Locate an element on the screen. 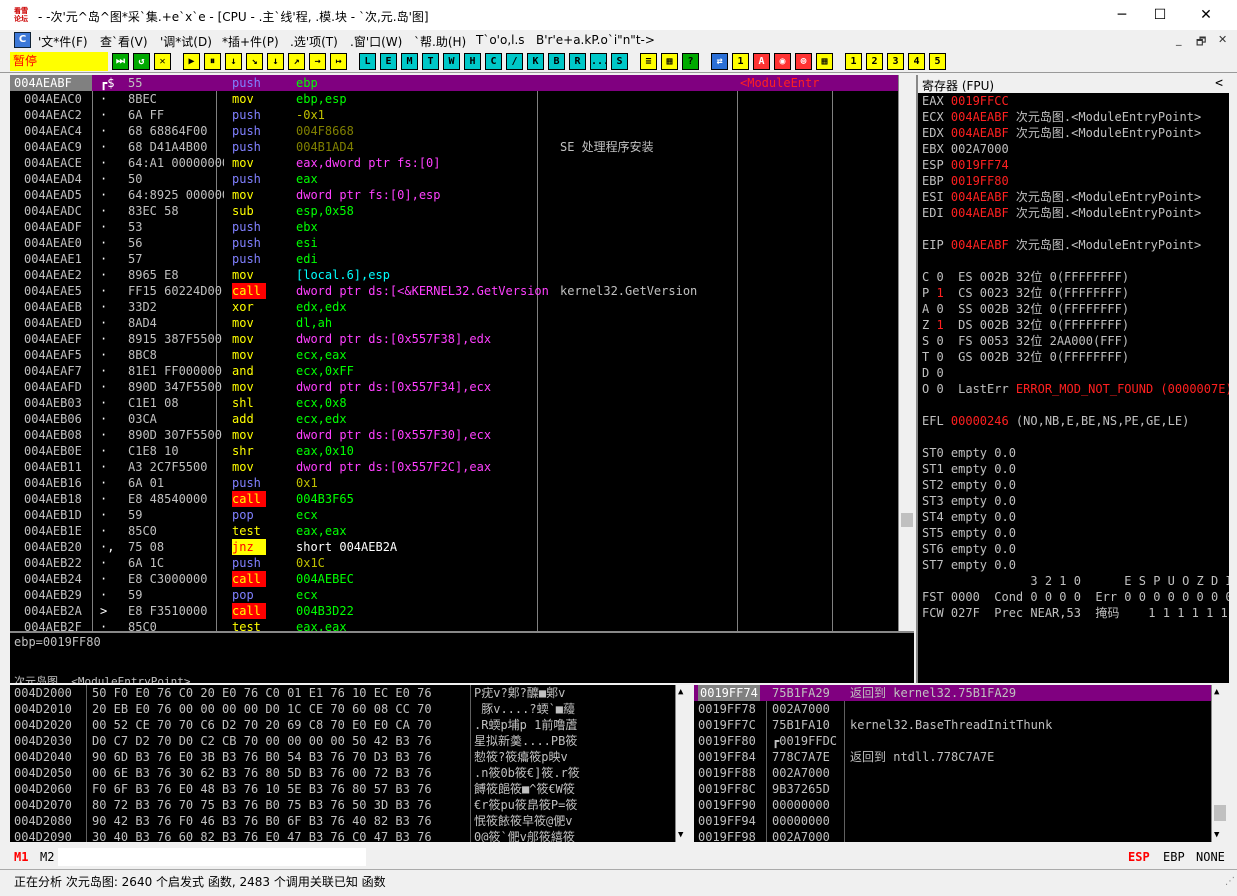 The image size is (1237, 896). toolbar-button-28: 1 is located at coordinates (740, 61).